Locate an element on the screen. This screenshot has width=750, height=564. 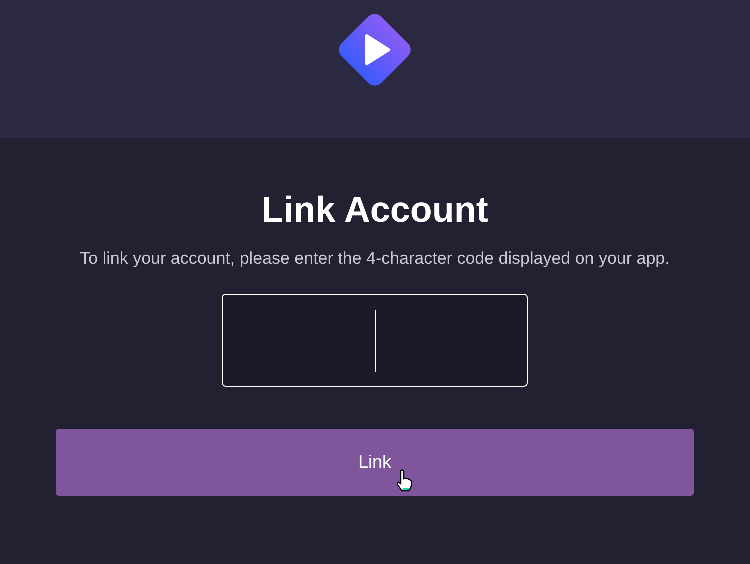
link-button: Link is located at coordinates (375, 462).